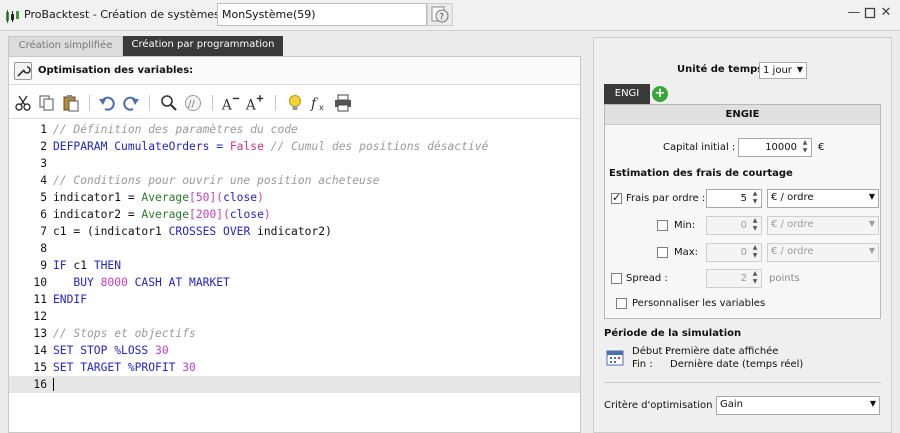 The image size is (900, 433). What do you see at coordinates (343, 103) in the screenshot?
I see `print-icon` at bounding box center [343, 103].